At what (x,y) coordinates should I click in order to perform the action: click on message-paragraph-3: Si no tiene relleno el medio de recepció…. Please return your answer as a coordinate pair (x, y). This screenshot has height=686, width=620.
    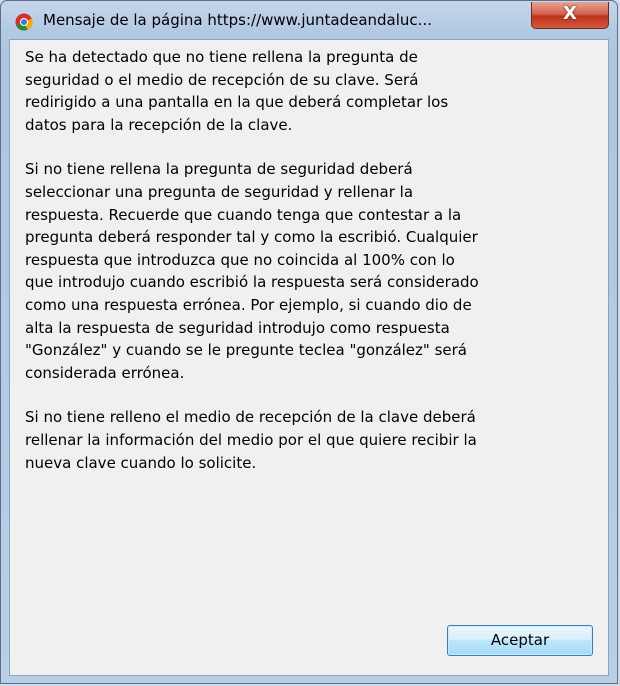
    Looking at the image, I should click on (251, 440).